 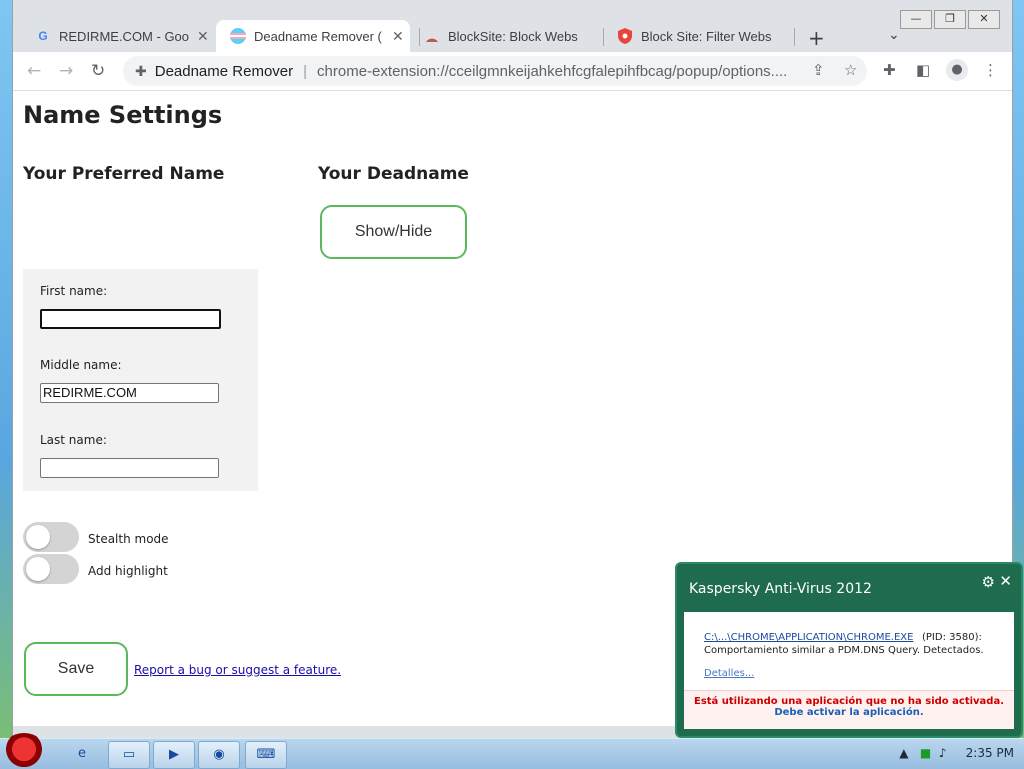 I want to click on middle-name-label: Middle name:, so click(x=81, y=365).